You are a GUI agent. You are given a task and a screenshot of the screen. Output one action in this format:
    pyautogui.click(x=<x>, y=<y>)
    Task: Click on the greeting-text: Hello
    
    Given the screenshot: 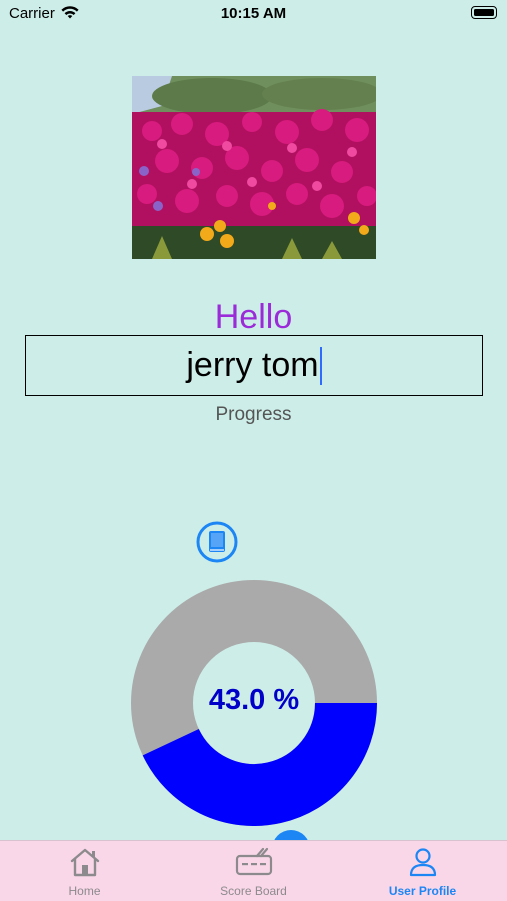 What is the action you would take?
    pyautogui.click(x=253, y=317)
    